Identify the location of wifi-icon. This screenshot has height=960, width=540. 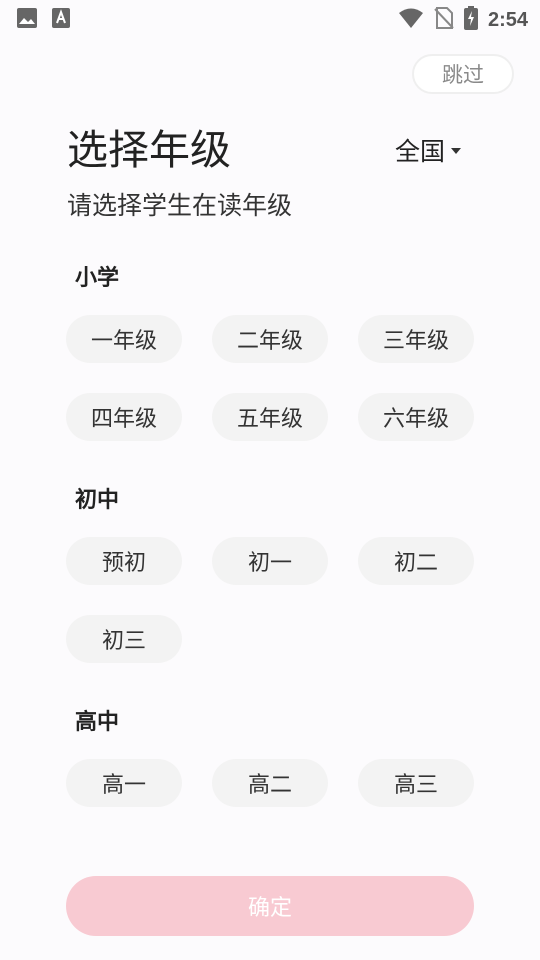
(411, 20).